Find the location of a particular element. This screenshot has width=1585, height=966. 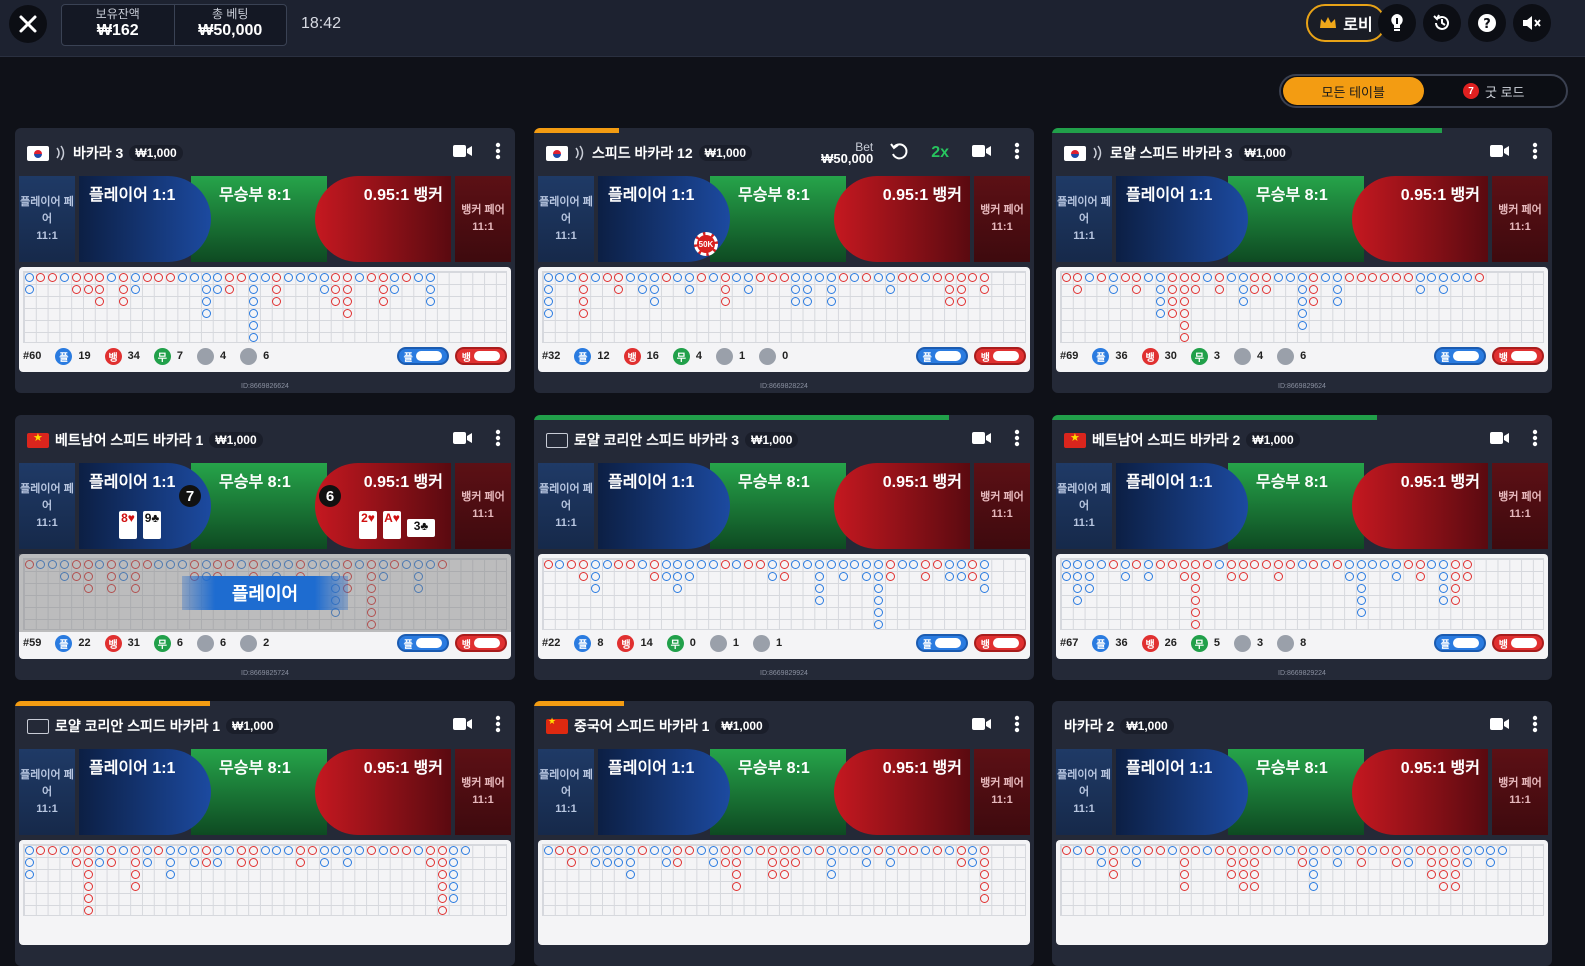

filter-good-road: 7 굿 로드 is located at coordinates (1494, 91).